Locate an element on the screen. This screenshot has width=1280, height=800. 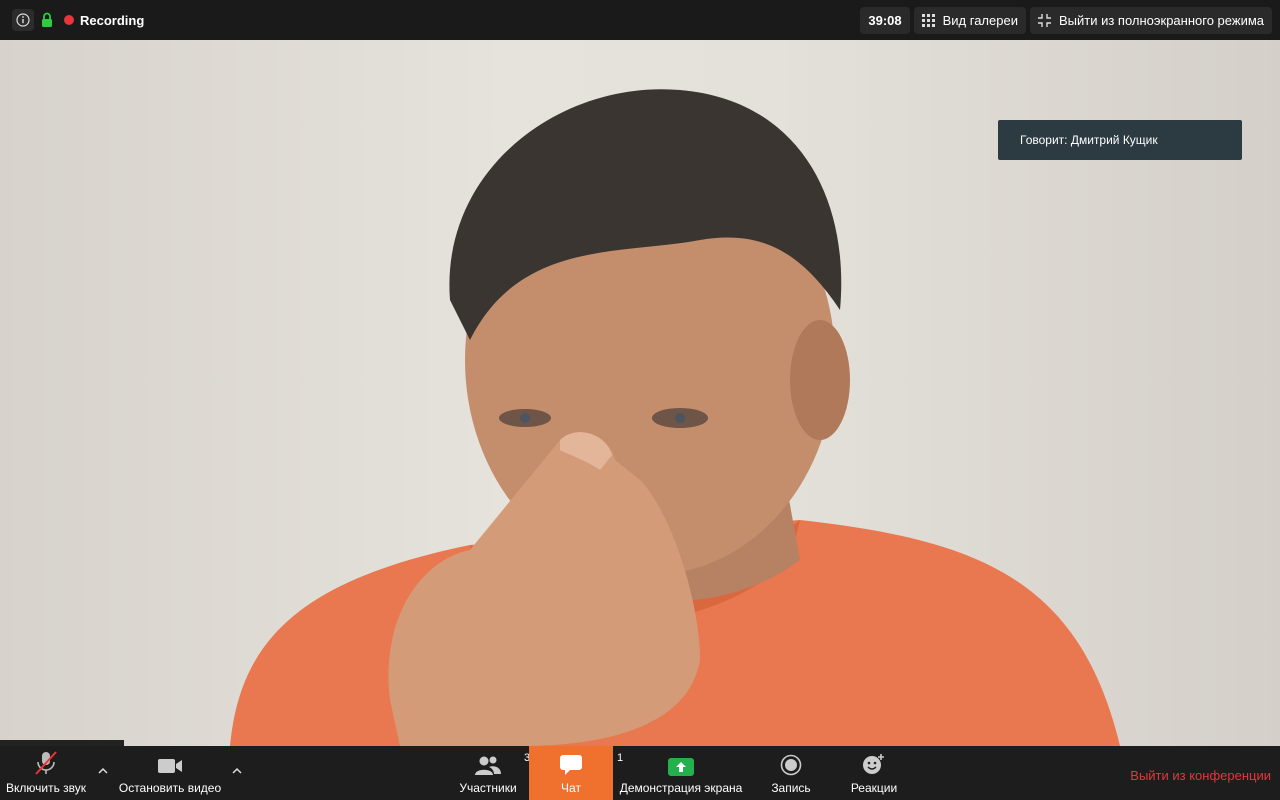
timer-text: 39:08 is located at coordinates (885, 20).